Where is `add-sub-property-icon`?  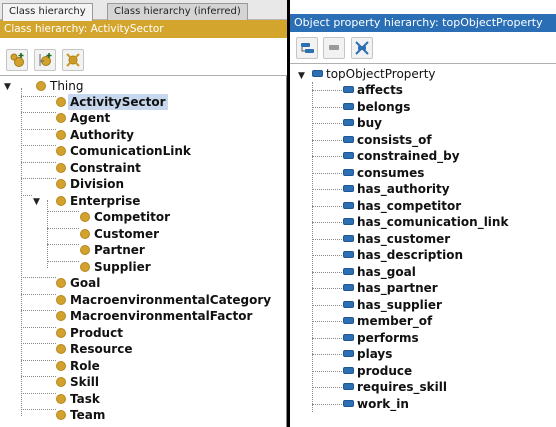
add-sub-property-icon is located at coordinates (307, 48).